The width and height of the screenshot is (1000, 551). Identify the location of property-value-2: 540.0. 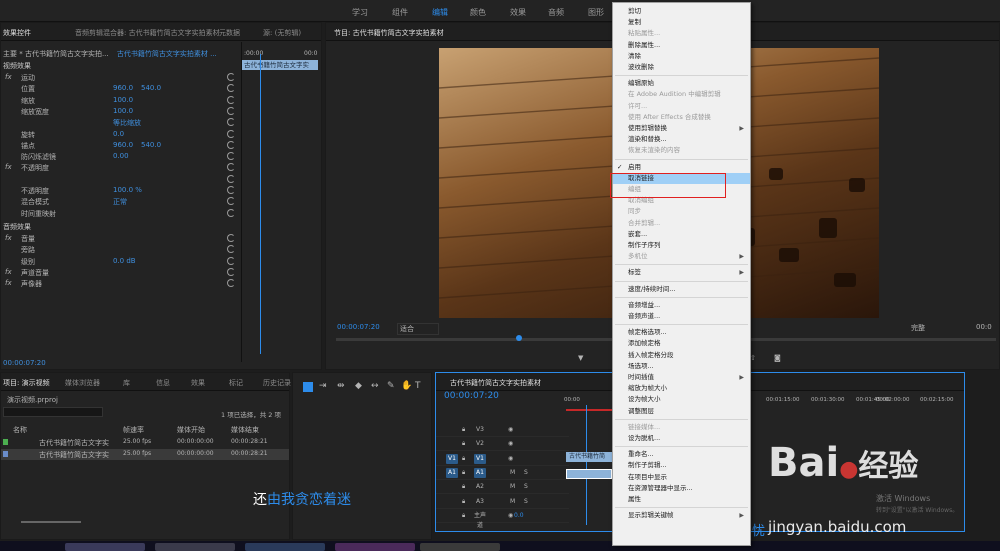
(151, 88).